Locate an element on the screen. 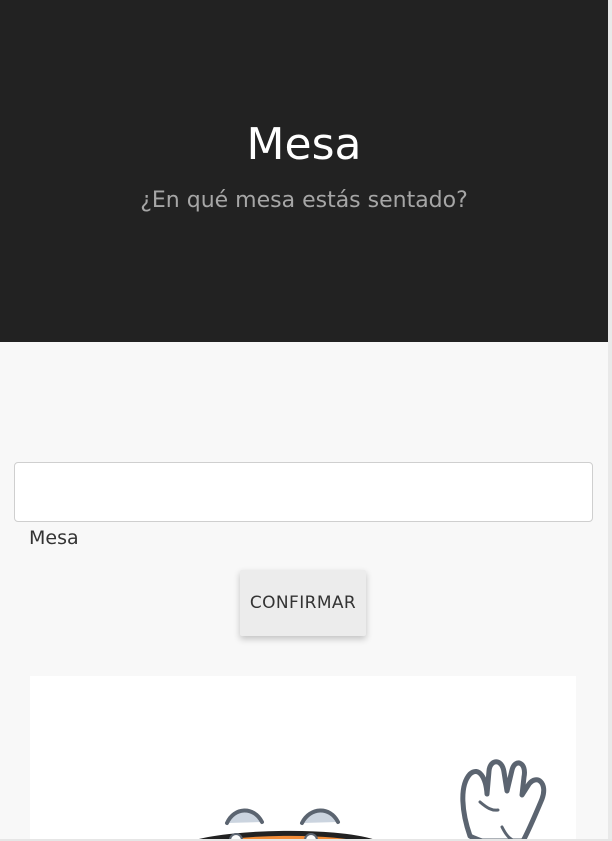  page-title: Mesa is located at coordinates (304, 144).